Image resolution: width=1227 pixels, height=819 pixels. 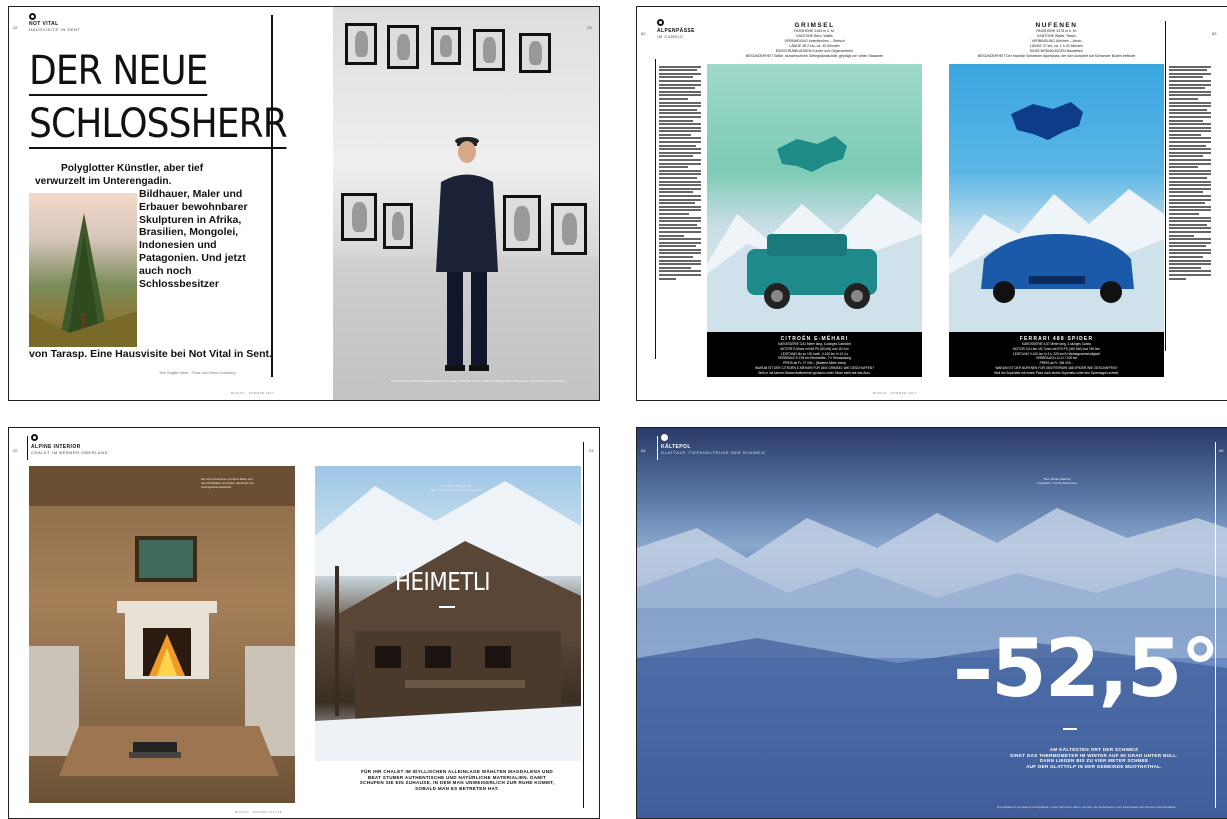 What do you see at coordinates (1056, 25) in the screenshot?
I see `pass-name: NUFENEN` at bounding box center [1056, 25].